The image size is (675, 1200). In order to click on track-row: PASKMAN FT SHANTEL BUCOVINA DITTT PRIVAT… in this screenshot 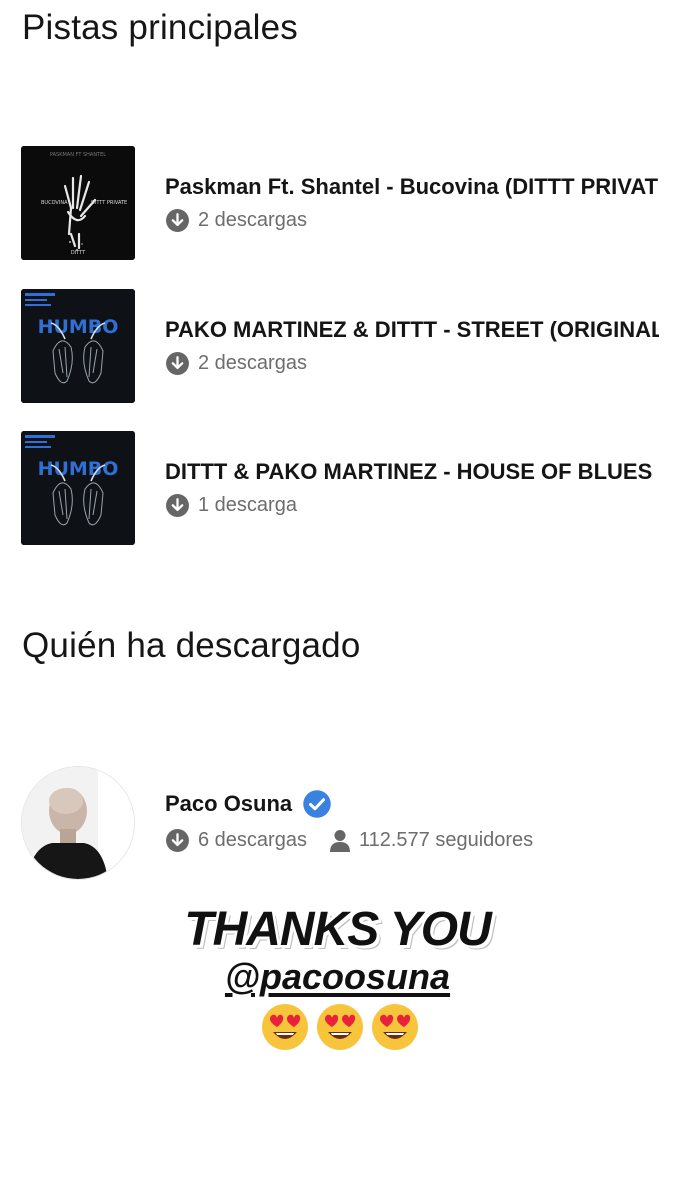, I will do `click(341, 204)`.